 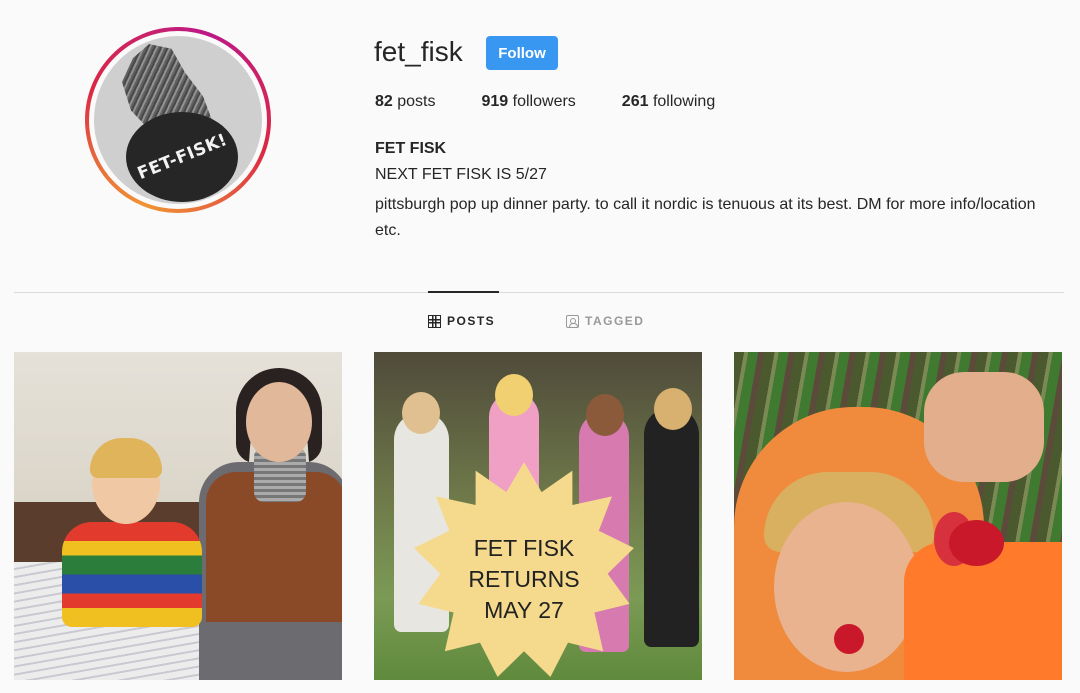 I want to click on tab-posts-label: POSTS, so click(x=471, y=321).